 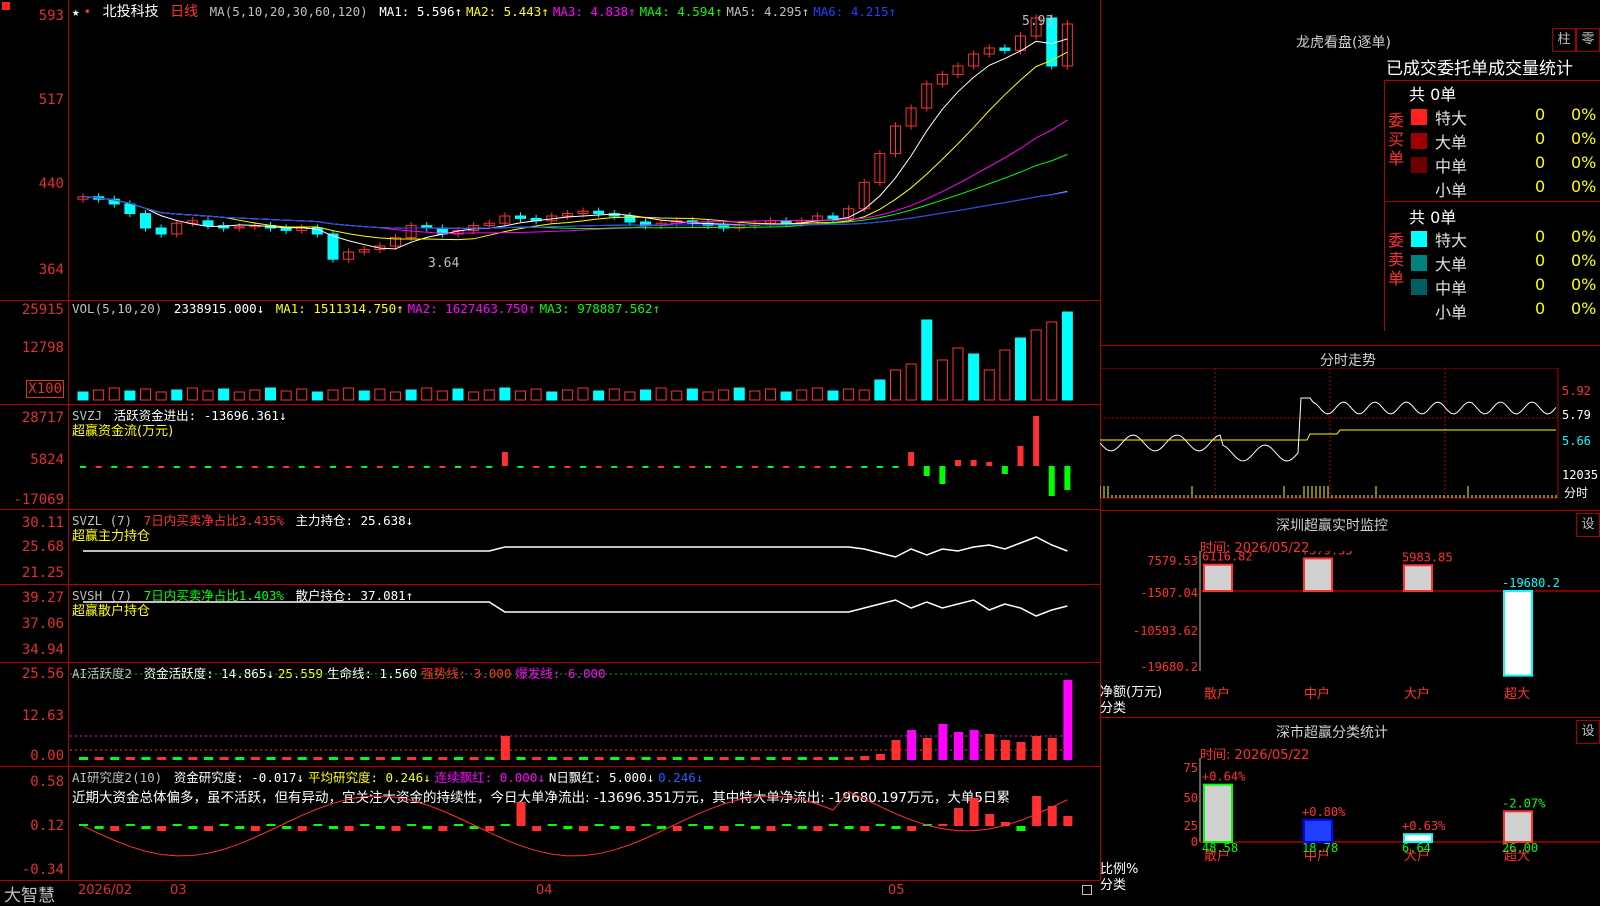 I want to click on ai-active-chart, so click(x=585, y=714).